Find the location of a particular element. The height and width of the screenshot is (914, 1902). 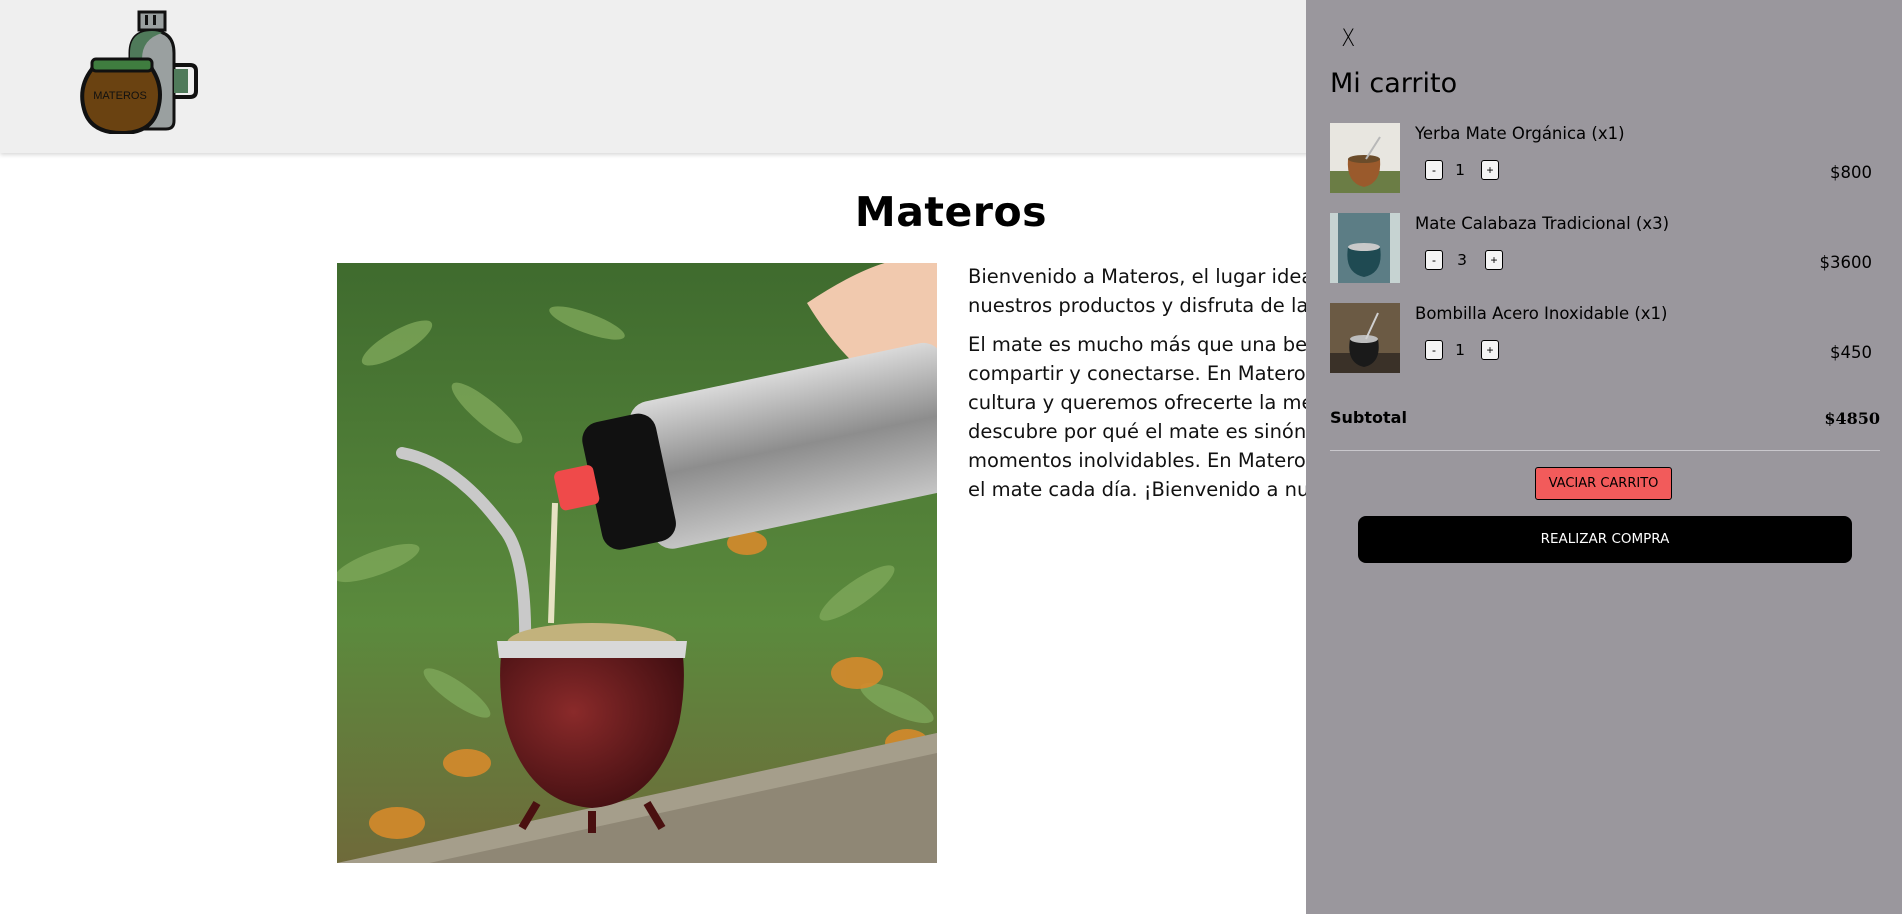

item-price: $450 is located at coordinates (1851, 352).